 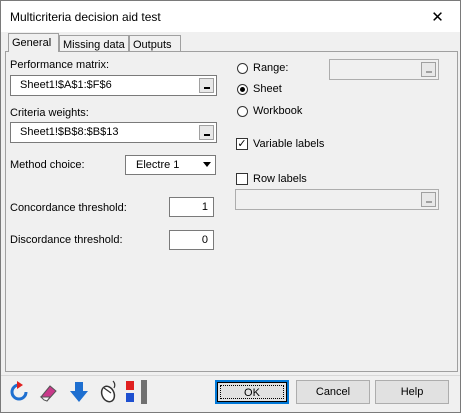 I want to click on ok-button: OK, so click(x=252, y=392).